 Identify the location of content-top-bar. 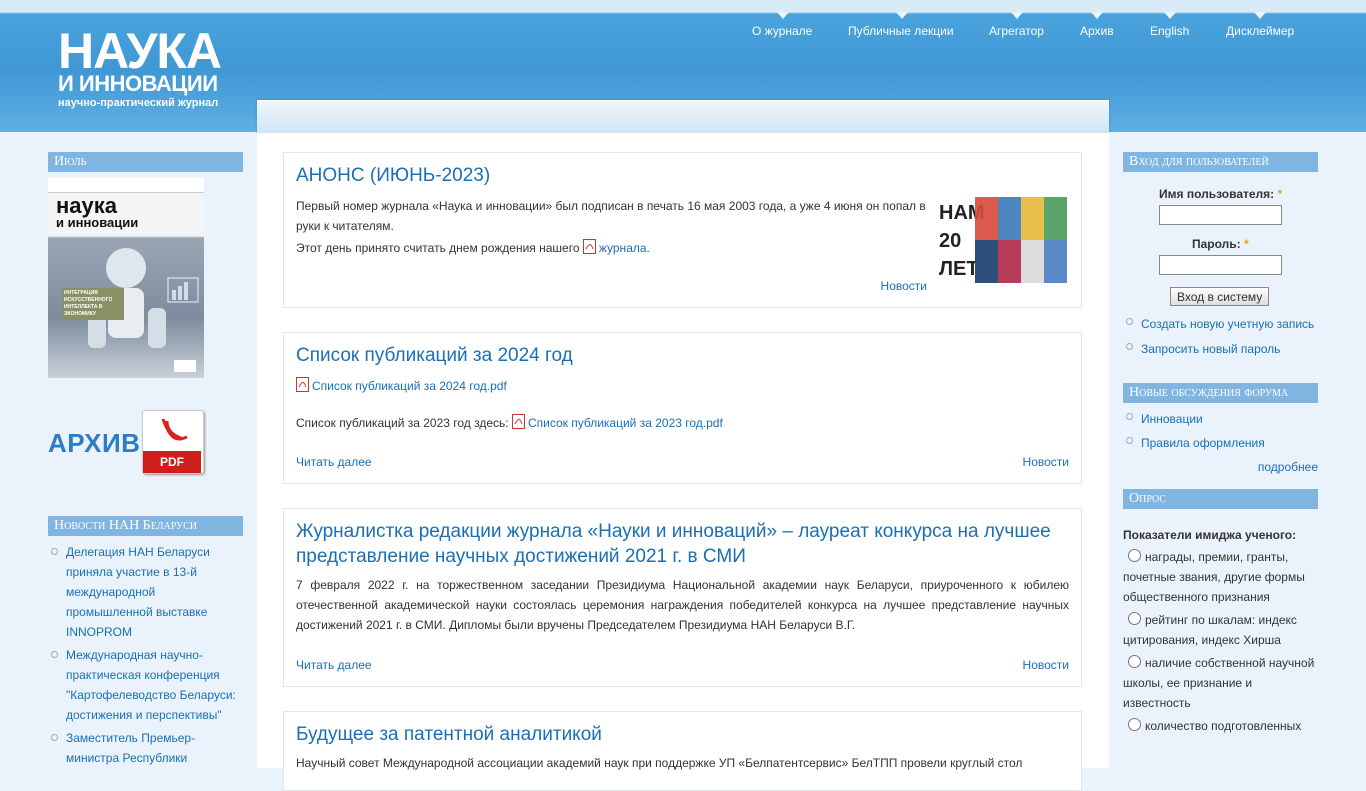
(683, 117).